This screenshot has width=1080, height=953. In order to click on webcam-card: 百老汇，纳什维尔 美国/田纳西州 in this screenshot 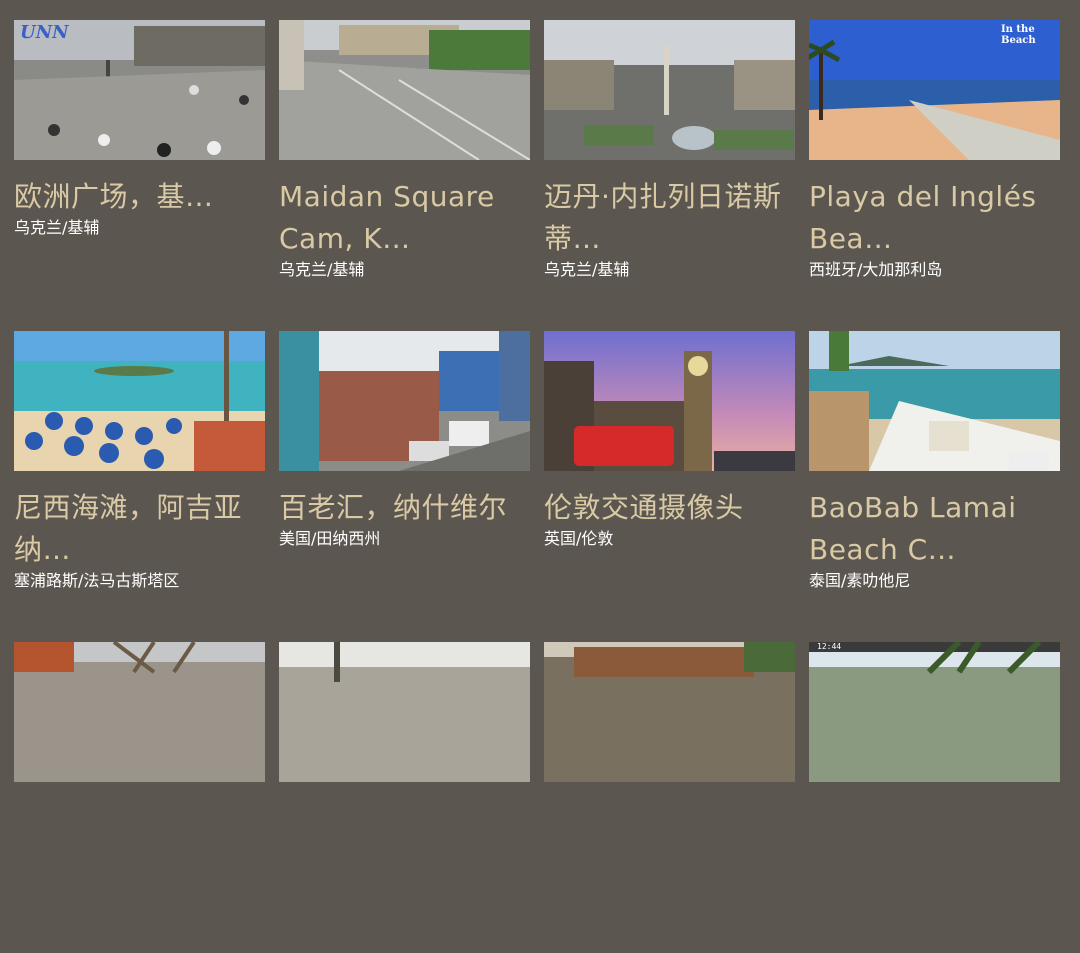, I will do `click(404, 486)`.